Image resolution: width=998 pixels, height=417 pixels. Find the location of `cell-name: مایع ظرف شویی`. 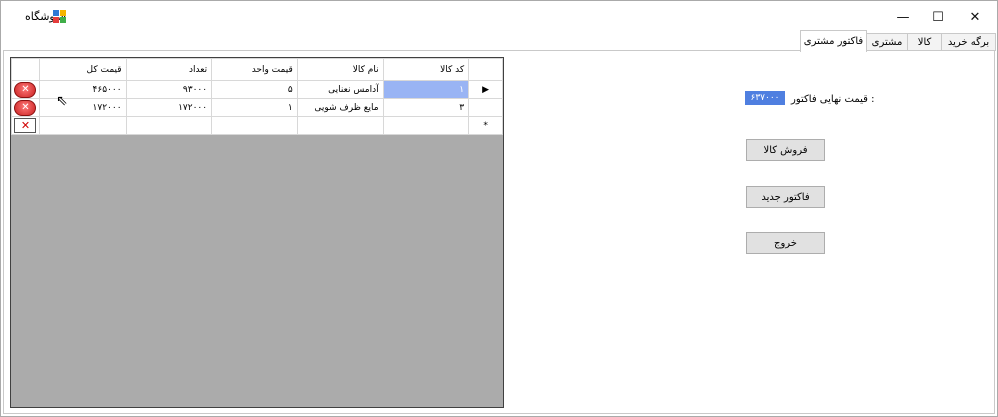

cell-name: مایع ظرف شویی is located at coordinates (340, 107).